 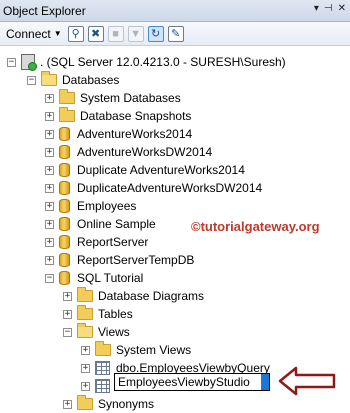 I want to click on database-label: AdventureWorksDW2014, so click(x=145, y=152).